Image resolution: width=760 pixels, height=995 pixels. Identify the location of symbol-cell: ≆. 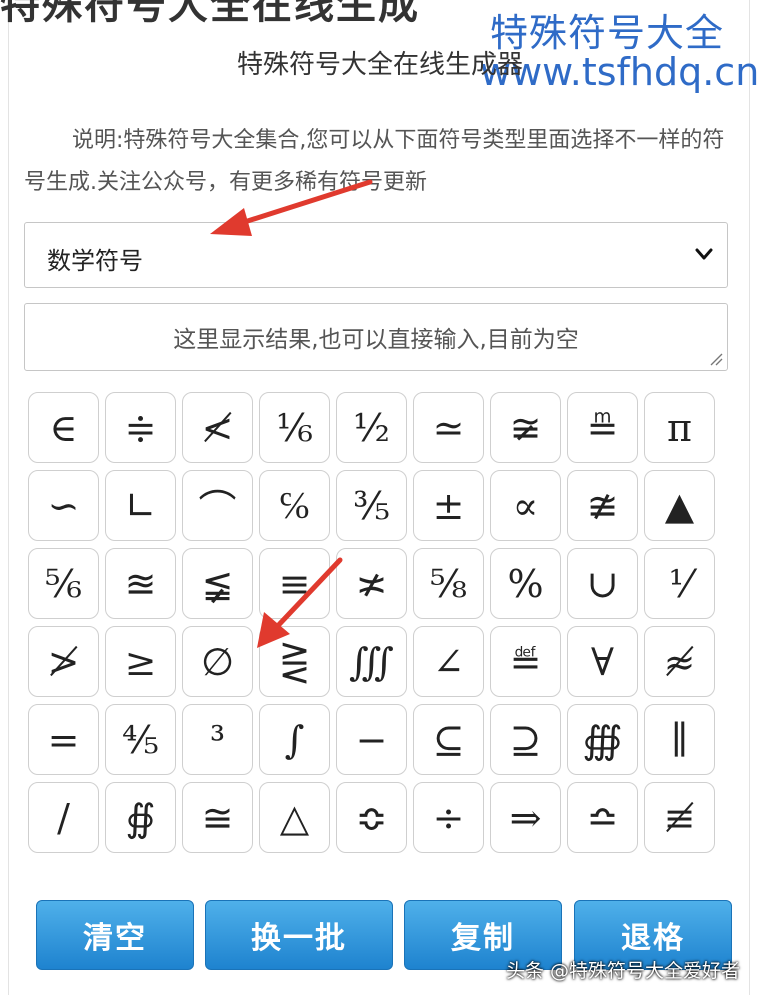
(525, 427).